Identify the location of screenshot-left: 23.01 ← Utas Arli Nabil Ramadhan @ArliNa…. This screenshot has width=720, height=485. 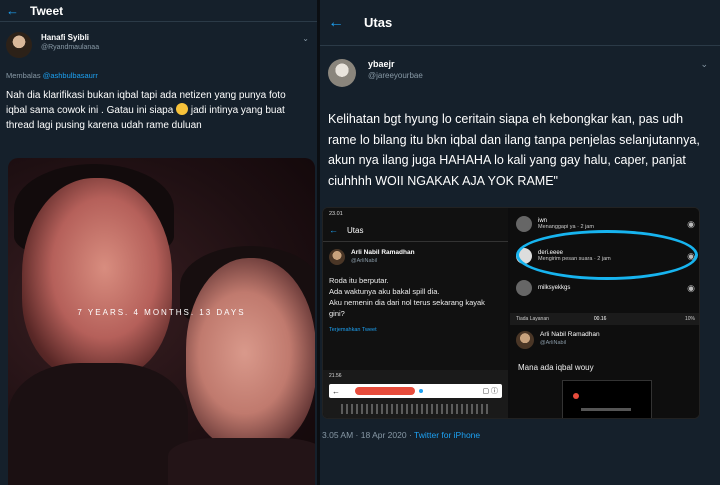
(415, 313).